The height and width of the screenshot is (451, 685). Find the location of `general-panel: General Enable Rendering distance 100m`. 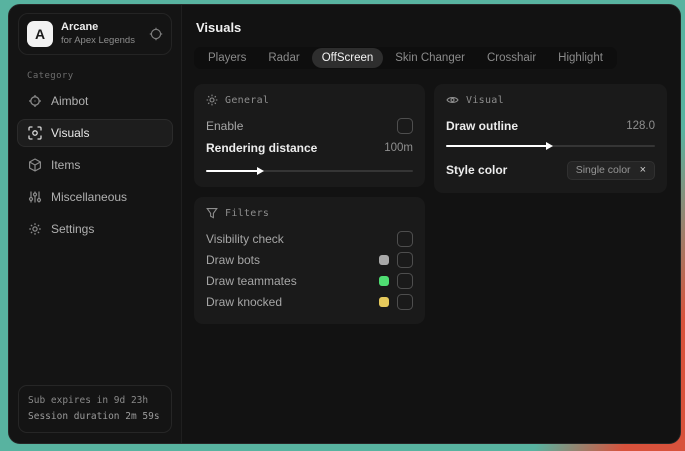

general-panel: General Enable Rendering distance 100m is located at coordinates (309, 135).